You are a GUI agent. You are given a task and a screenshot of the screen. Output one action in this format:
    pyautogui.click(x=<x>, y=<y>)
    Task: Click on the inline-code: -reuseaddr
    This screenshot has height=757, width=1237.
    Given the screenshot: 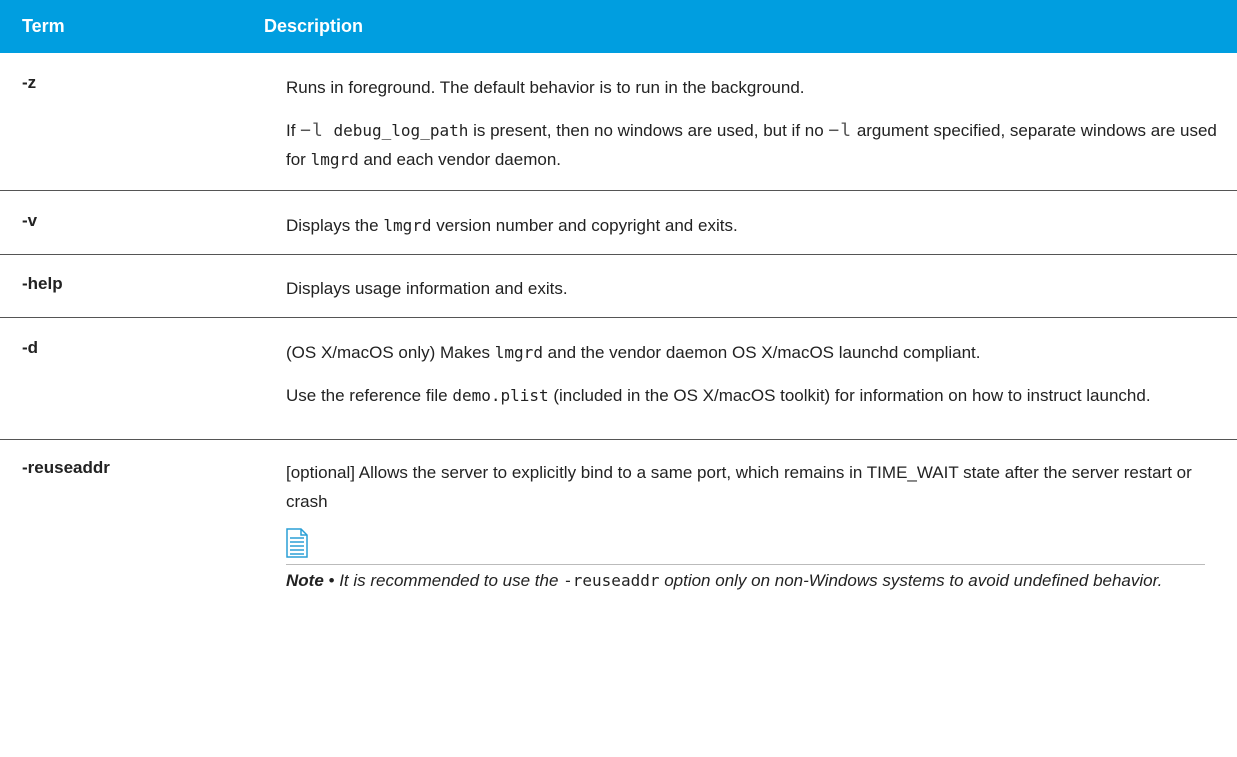 What is the action you would take?
    pyautogui.click(x=611, y=580)
    